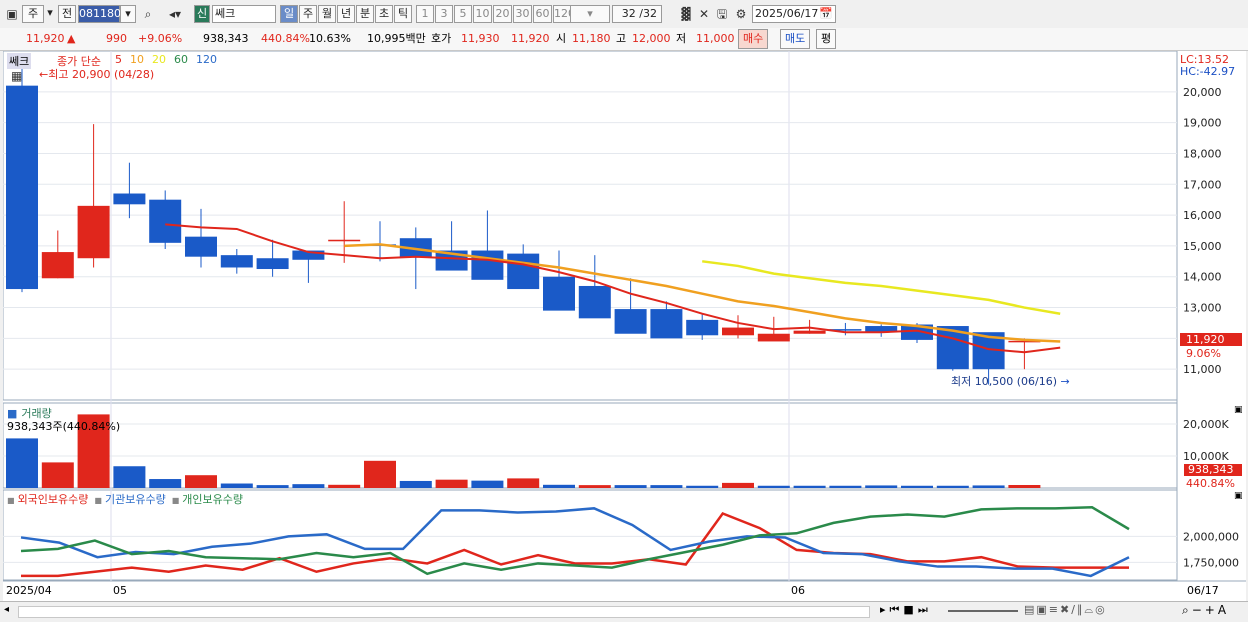 This screenshot has height=622, width=1248. I want to click on holdings-panel-close-icon: ▣, so click(1238, 496).